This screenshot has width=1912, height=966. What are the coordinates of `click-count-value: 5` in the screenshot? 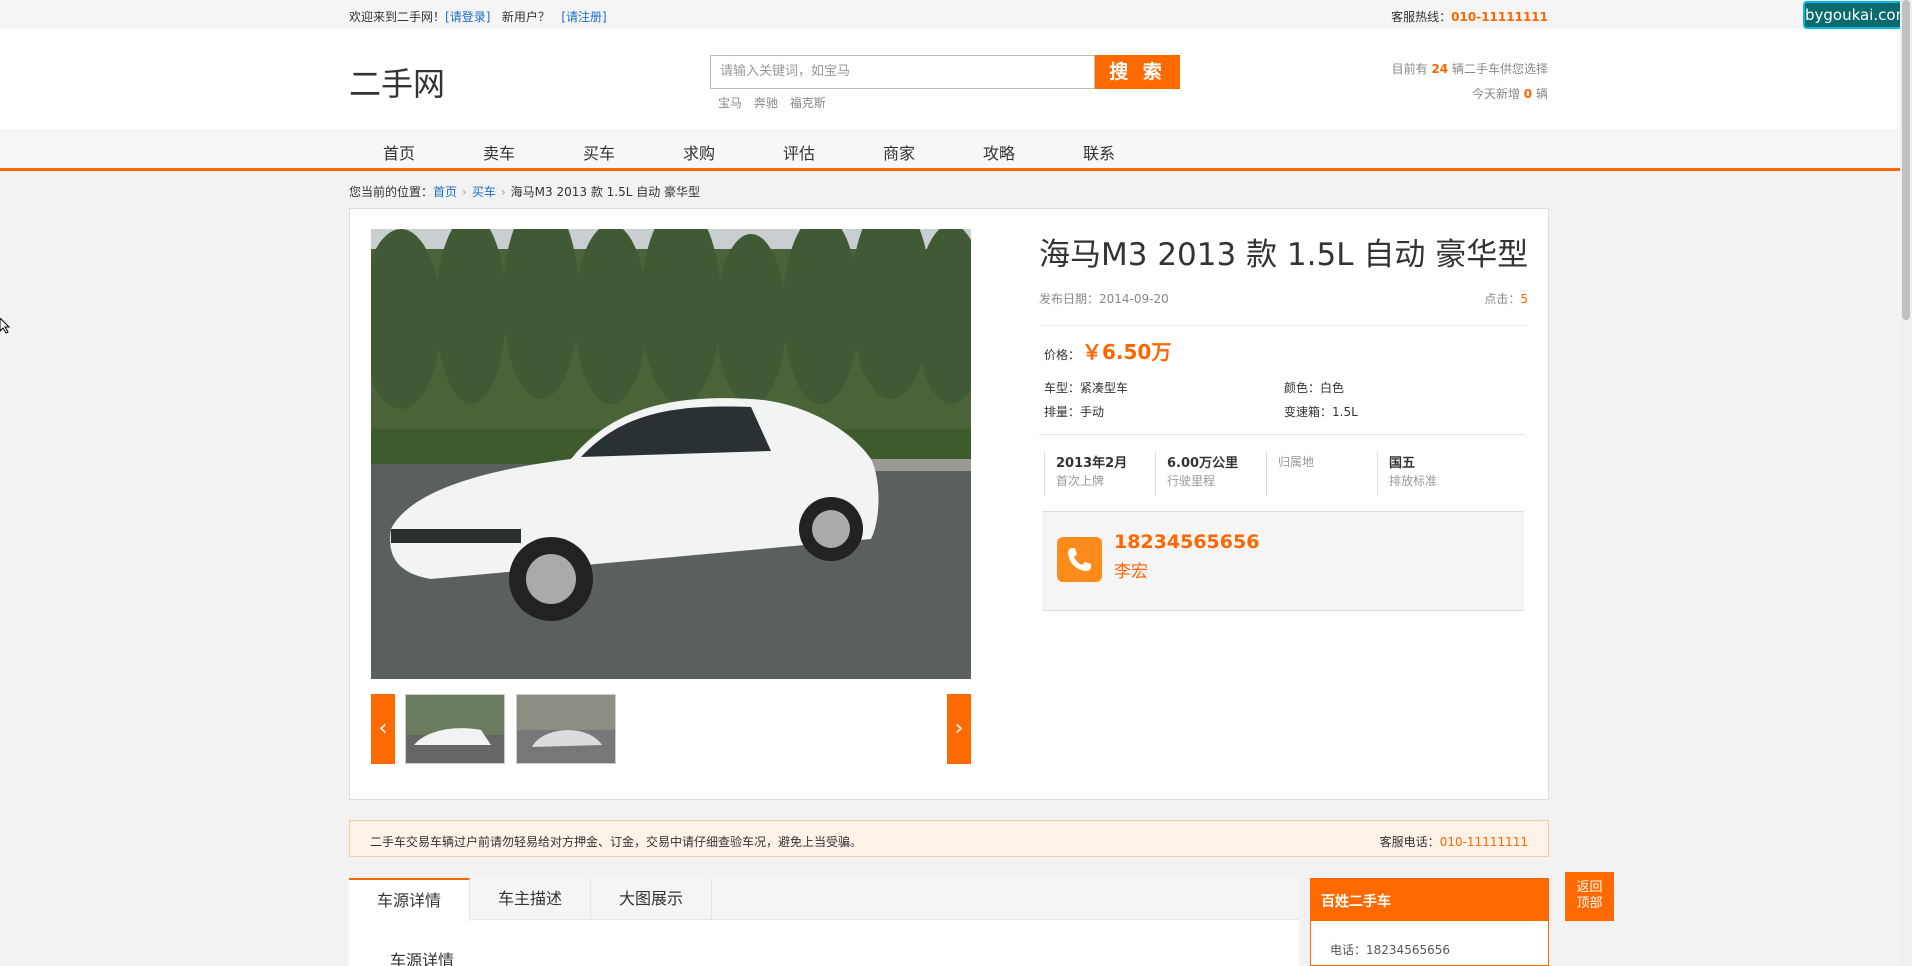 It's located at (1524, 299).